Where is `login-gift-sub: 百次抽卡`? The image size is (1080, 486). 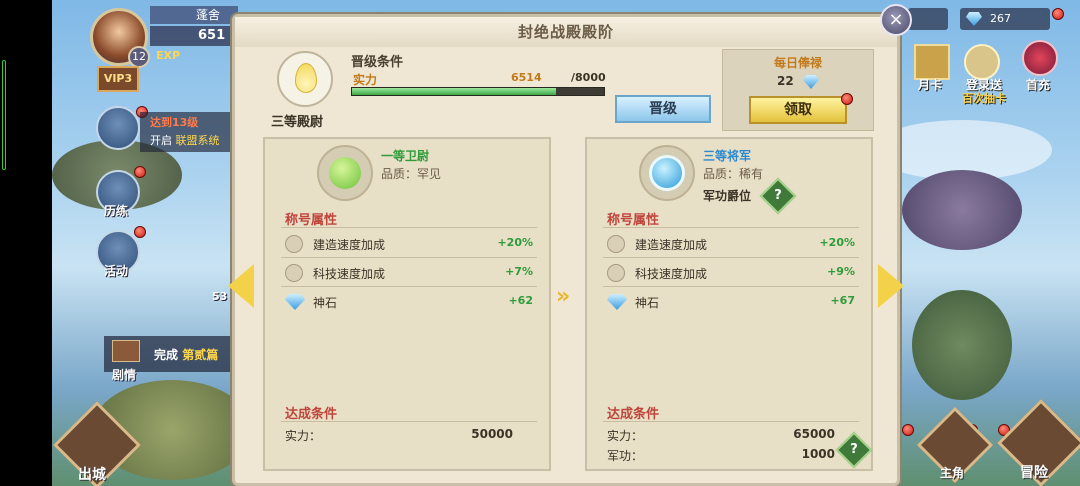
login-gift-sub: 百次抽卡 is located at coordinates (984, 98).